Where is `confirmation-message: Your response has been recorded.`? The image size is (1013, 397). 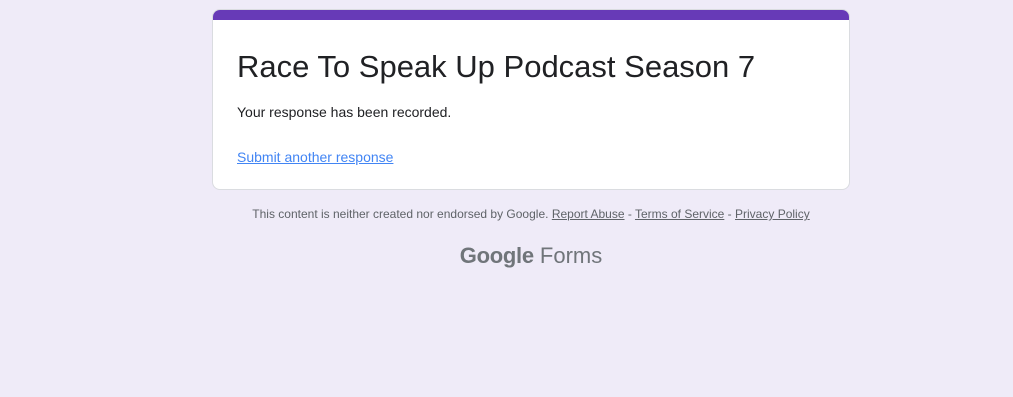 confirmation-message: Your response has been recorded. is located at coordinates (344, 112).